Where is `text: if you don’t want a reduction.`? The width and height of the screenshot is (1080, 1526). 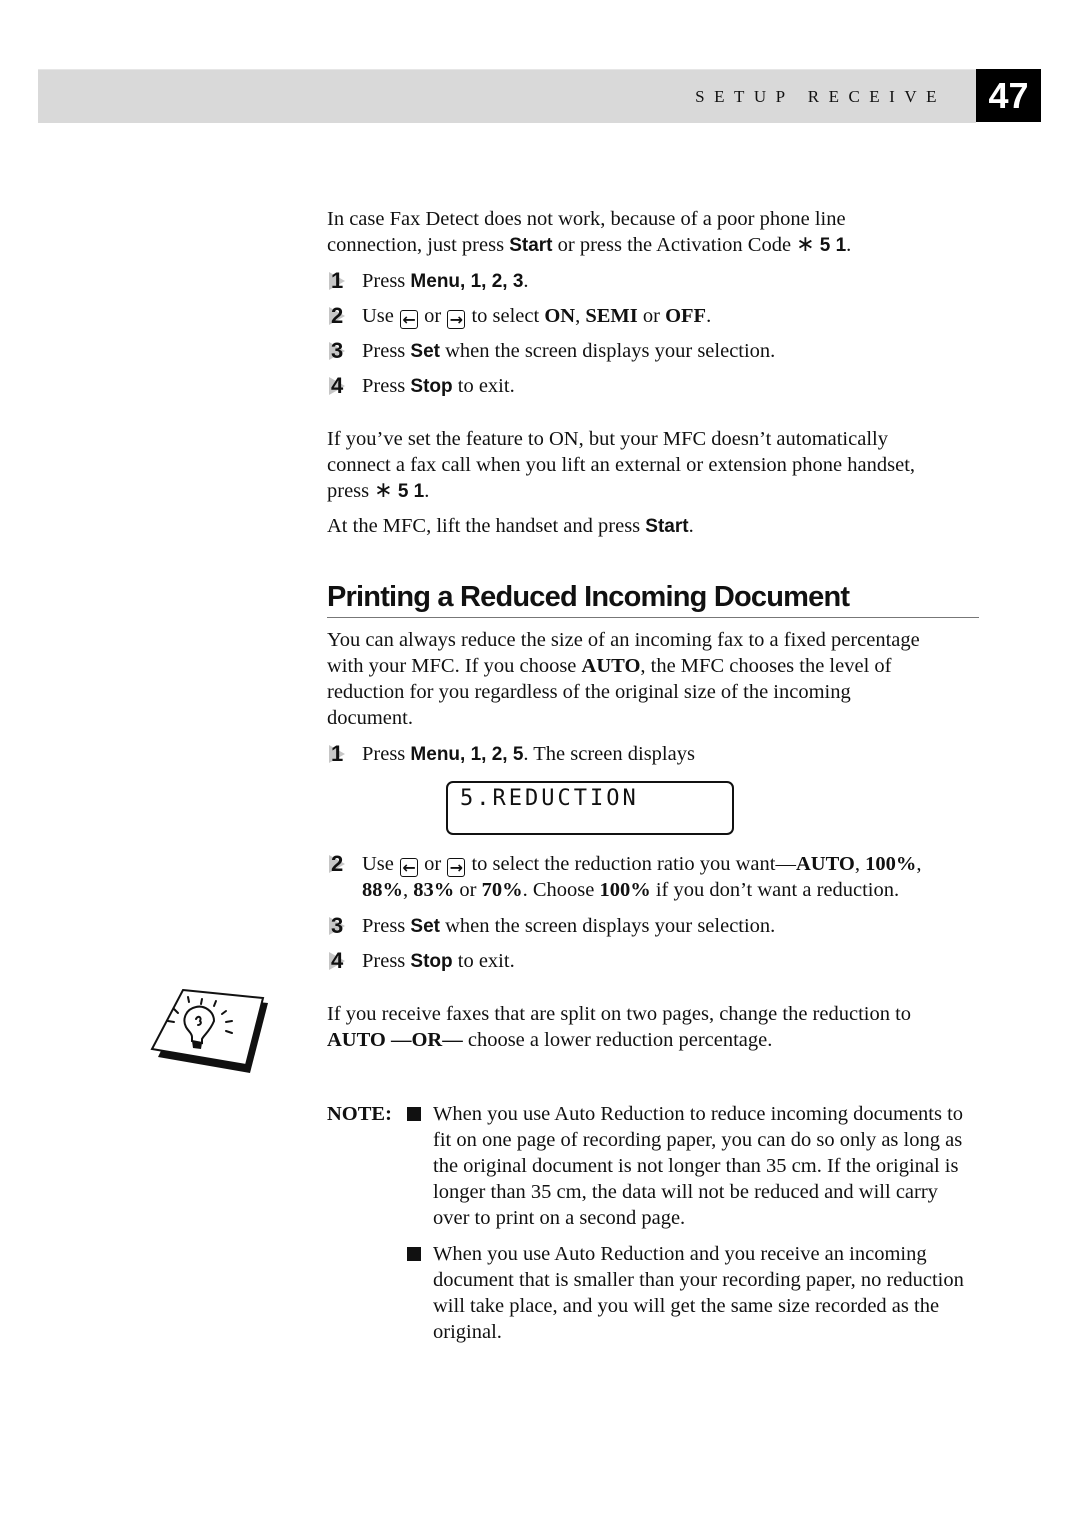
text: if you don’t want a reduction. is located at coordinates (775, 890).